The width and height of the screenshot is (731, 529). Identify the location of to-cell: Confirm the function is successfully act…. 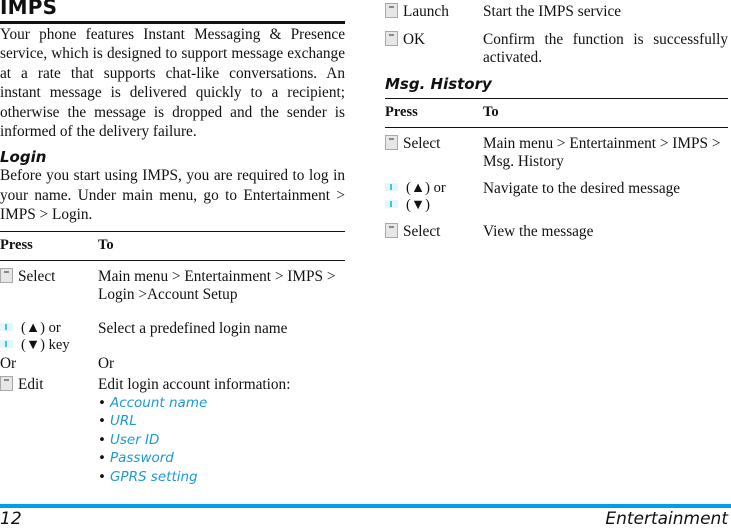
(605, 48).